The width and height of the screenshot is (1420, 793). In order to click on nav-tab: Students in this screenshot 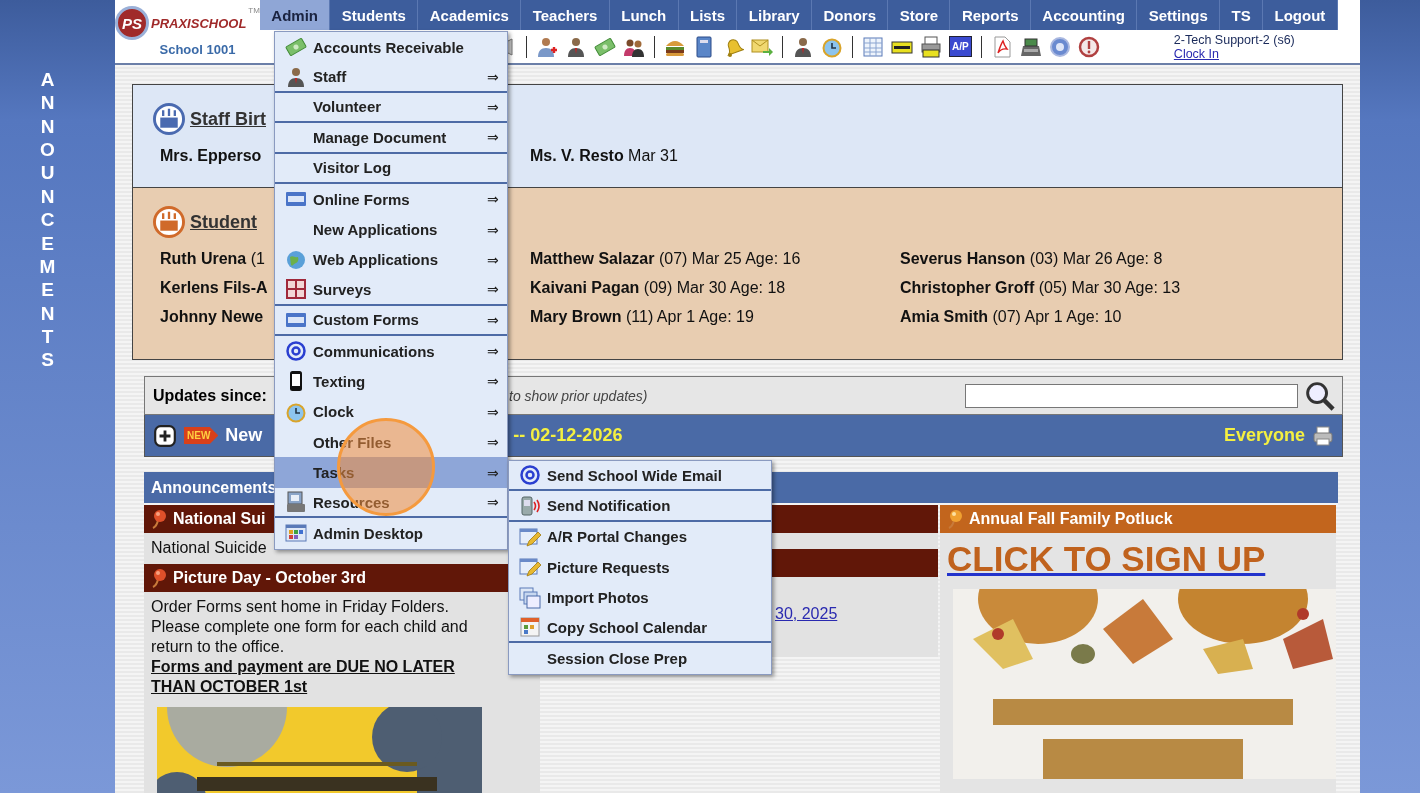, I will do `click(374, 15)`.